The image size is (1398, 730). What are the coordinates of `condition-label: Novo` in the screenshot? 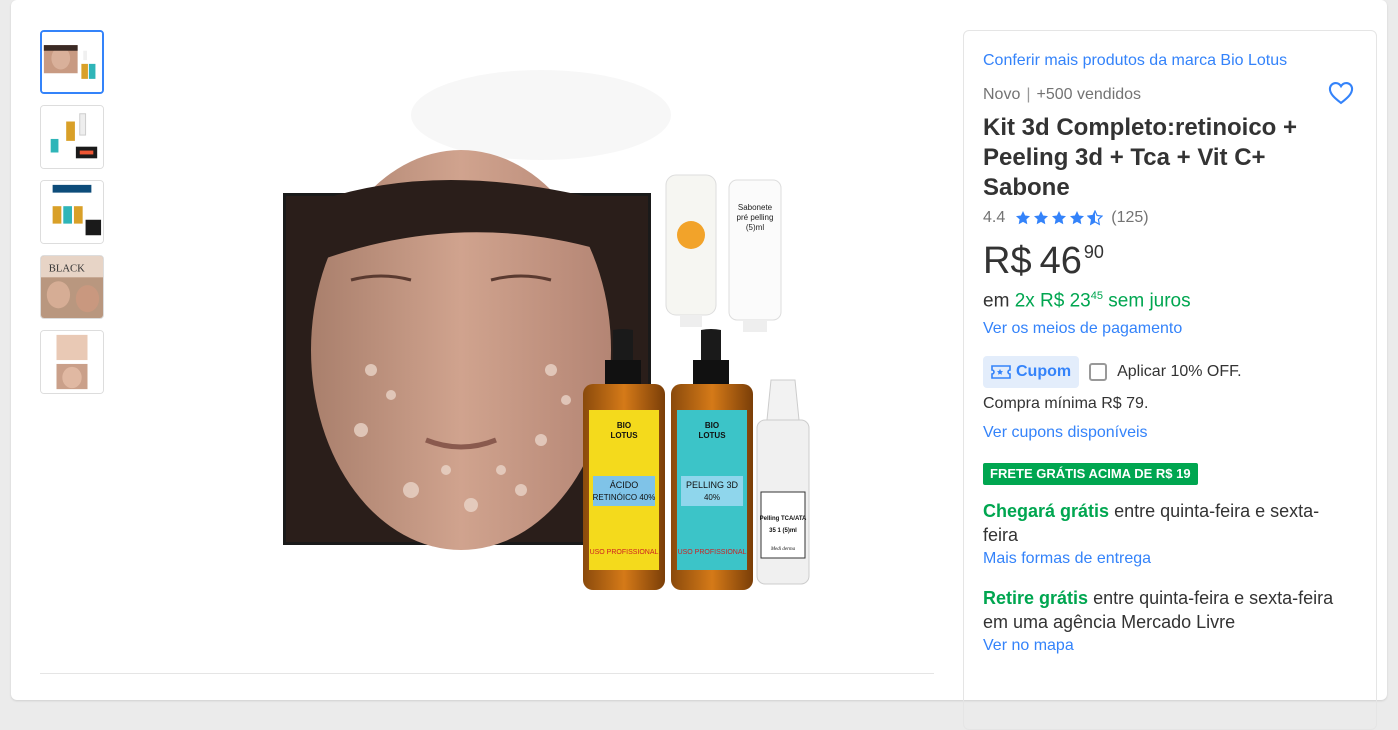 It's located at (1002, 94).